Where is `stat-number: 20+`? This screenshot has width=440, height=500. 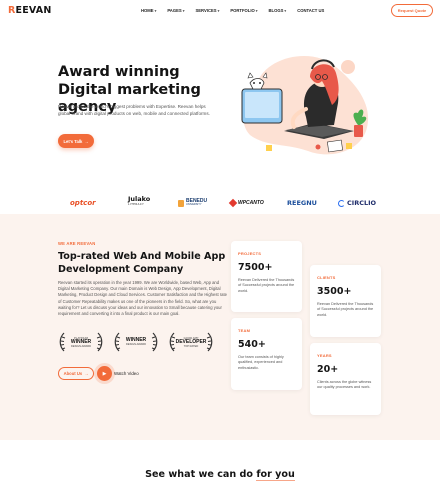 stat-number: 20+ is located at coordinates (328, 369).